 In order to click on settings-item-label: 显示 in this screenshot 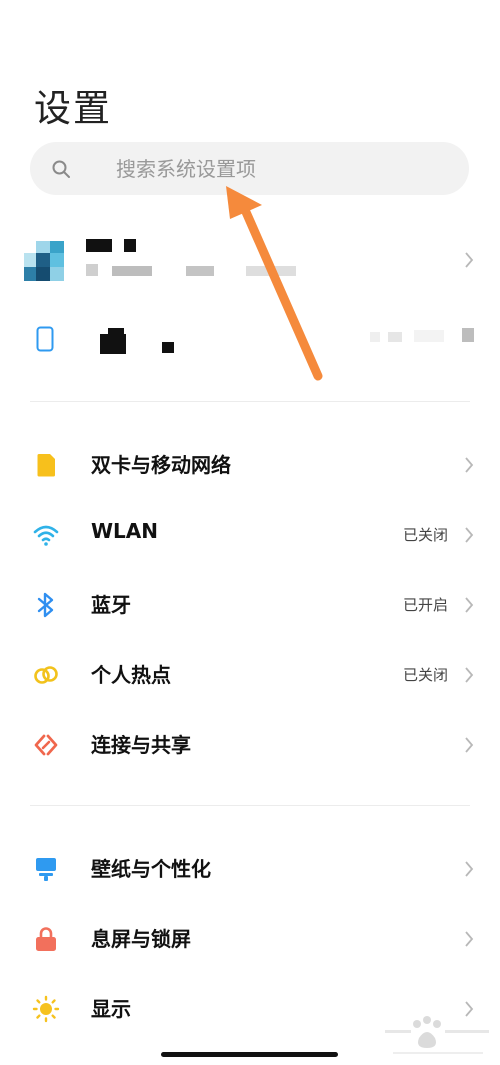, I will do `click(111, 1009)`.